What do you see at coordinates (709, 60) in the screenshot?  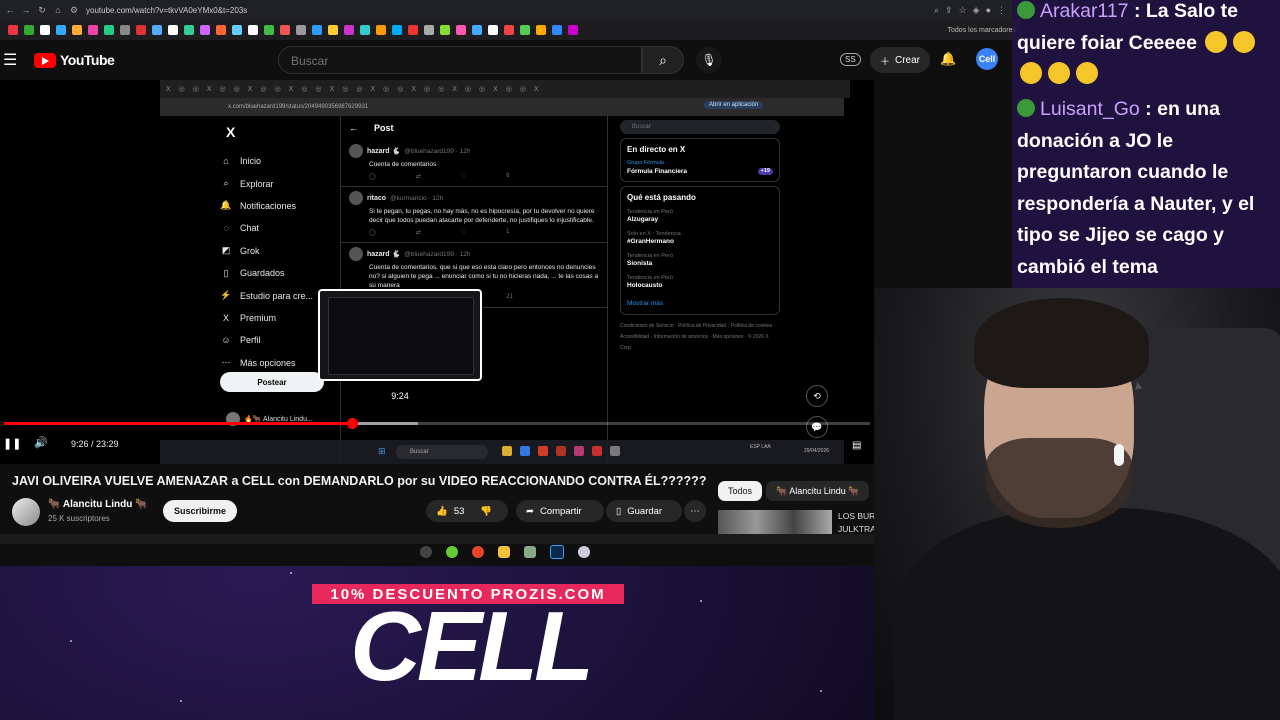 I see `voice-search-button: 🎙` at bounding box center [709, 60].